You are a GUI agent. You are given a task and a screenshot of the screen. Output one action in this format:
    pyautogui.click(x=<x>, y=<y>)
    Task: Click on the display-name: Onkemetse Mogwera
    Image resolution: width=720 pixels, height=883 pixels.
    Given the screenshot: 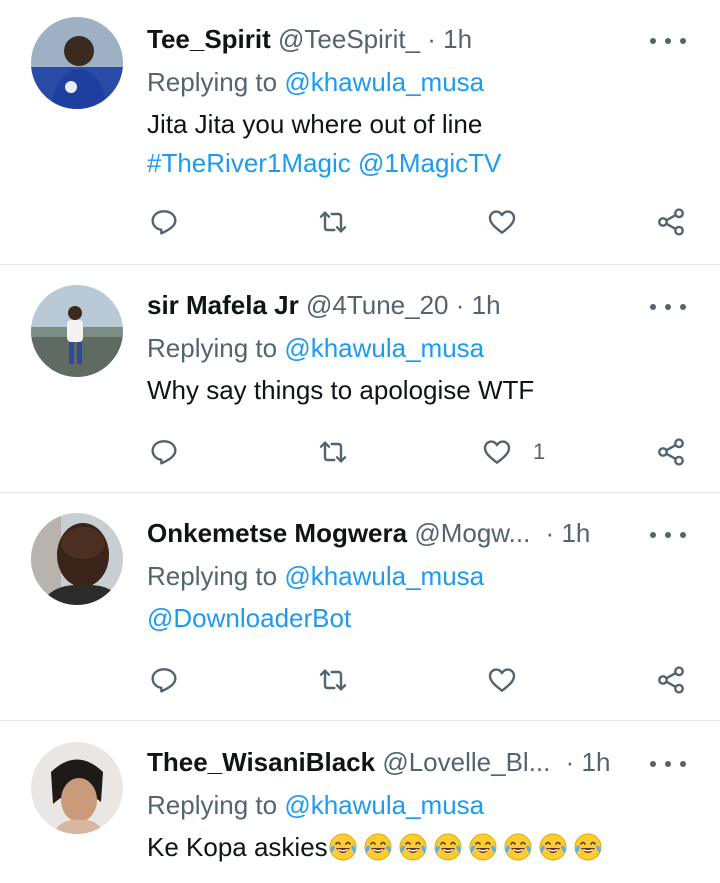 What is the action you would take?
    pyautogui.click(x=277, y=533)
    